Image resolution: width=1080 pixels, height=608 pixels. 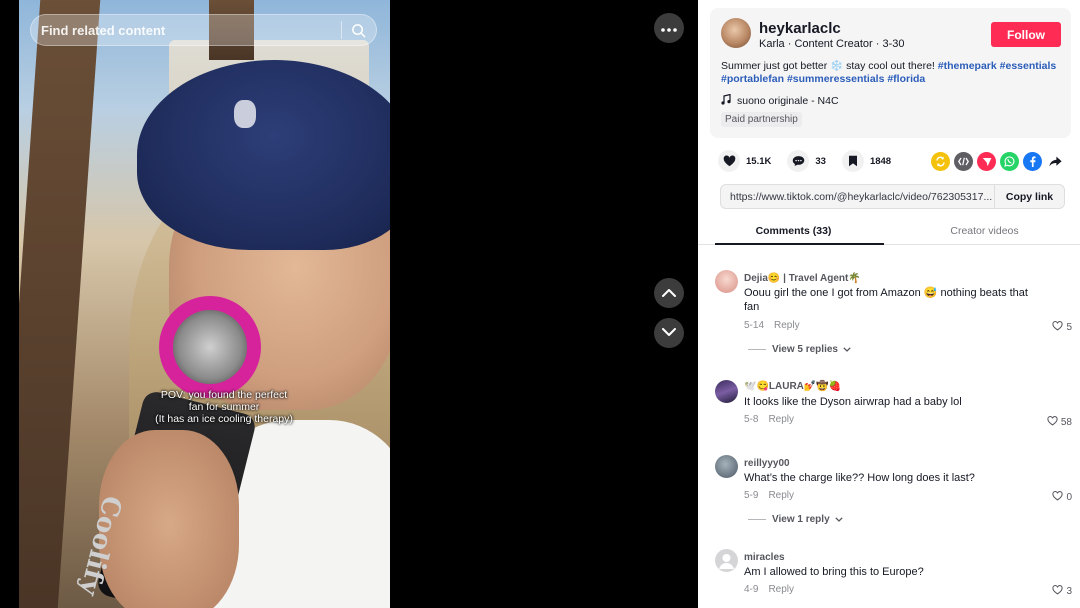 I want to click on comment-like-count: 0, so click(x=1069, y=497).